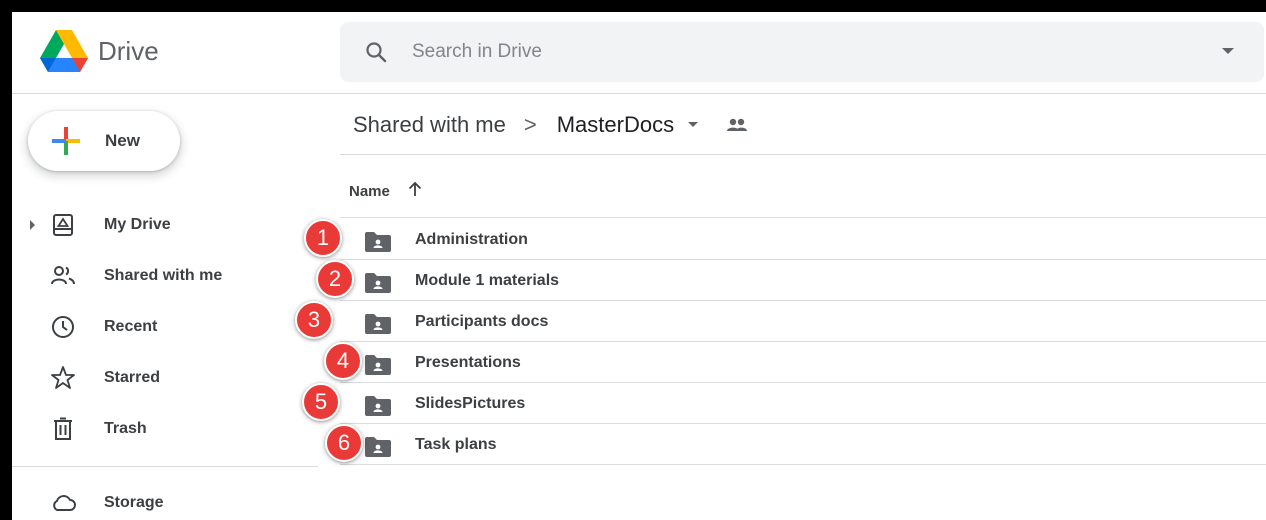  What do you see at coordinates (165, 327) in the screenshot?
I see `sidebar-item-recent: Recent` at bounding box center [165, 327].